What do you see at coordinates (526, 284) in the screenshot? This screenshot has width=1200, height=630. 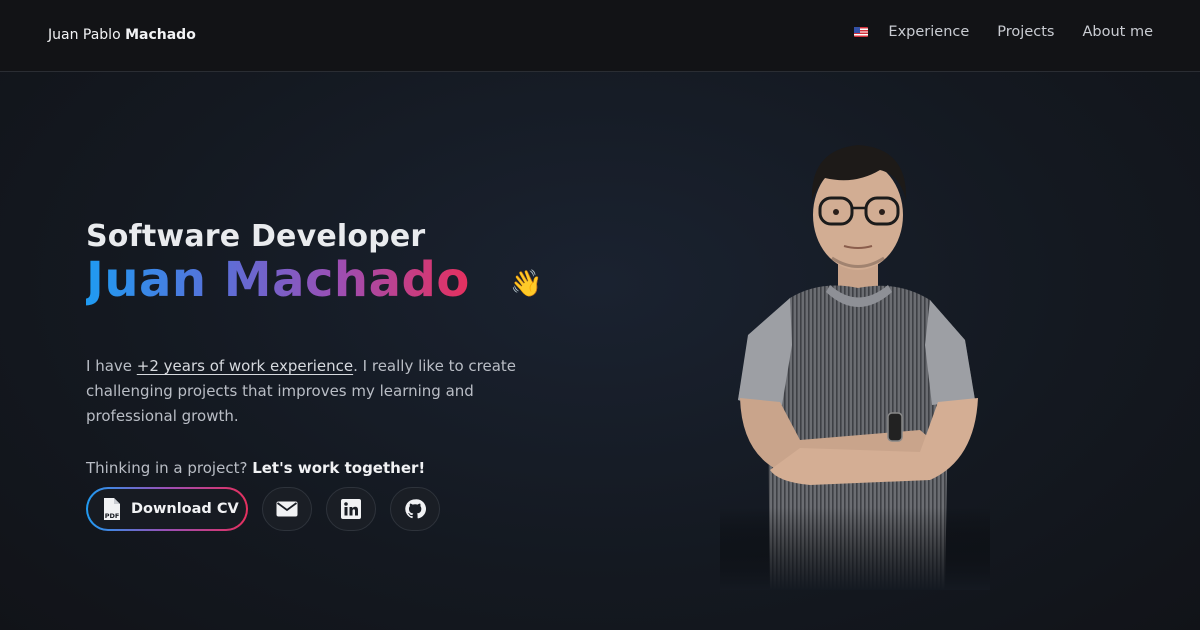 I see `waving-hand-icon: 👋` at bounding box center [526, 284].